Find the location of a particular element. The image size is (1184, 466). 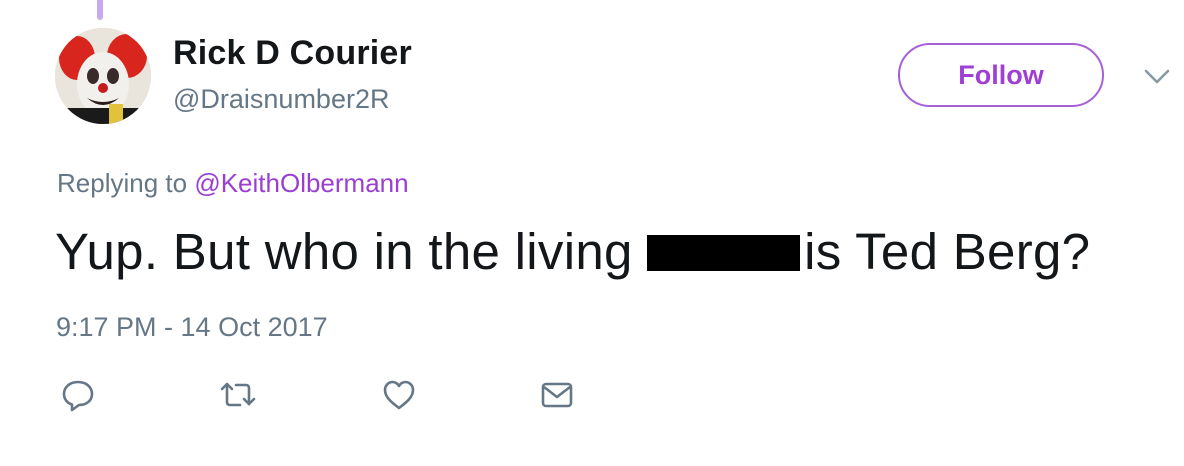

clown-avatar-icon is located at coordinates (103, 76).